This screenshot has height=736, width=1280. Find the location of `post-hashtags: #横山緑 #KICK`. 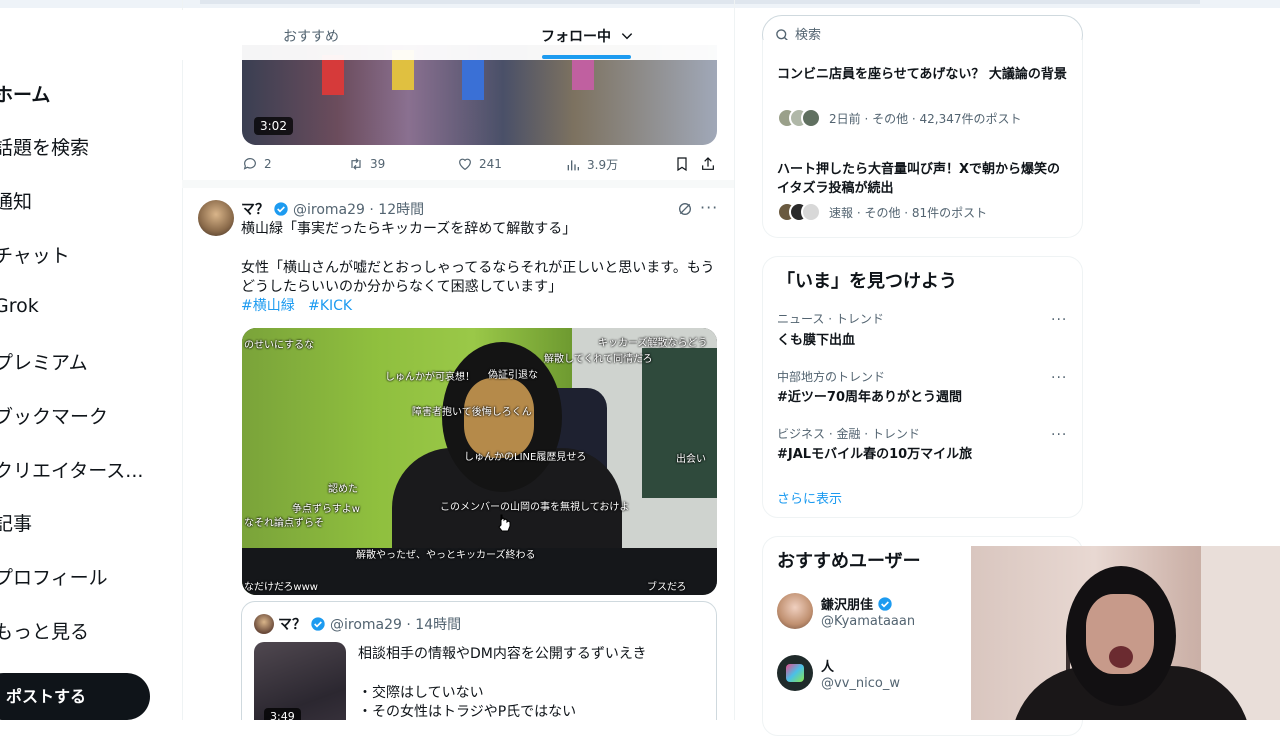

post-hashtags: #横山緑 #KICK is located at coordinates (296, 306).